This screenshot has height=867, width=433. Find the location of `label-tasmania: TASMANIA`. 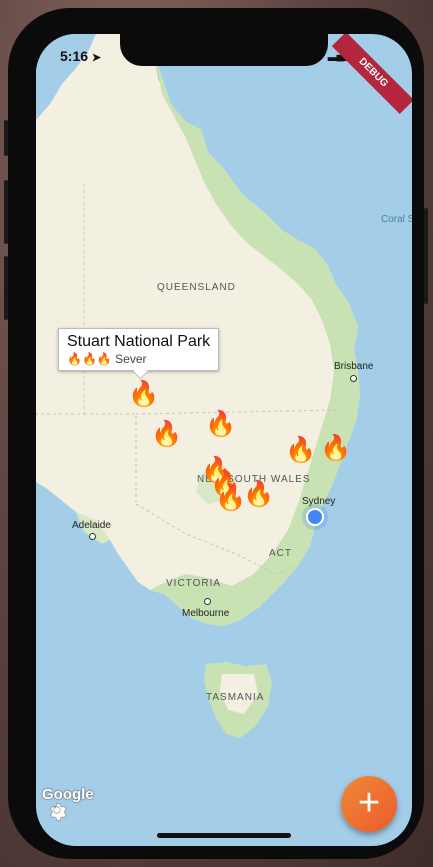

label-tasmania: TASMANIA is located at coordinates (235, 697).